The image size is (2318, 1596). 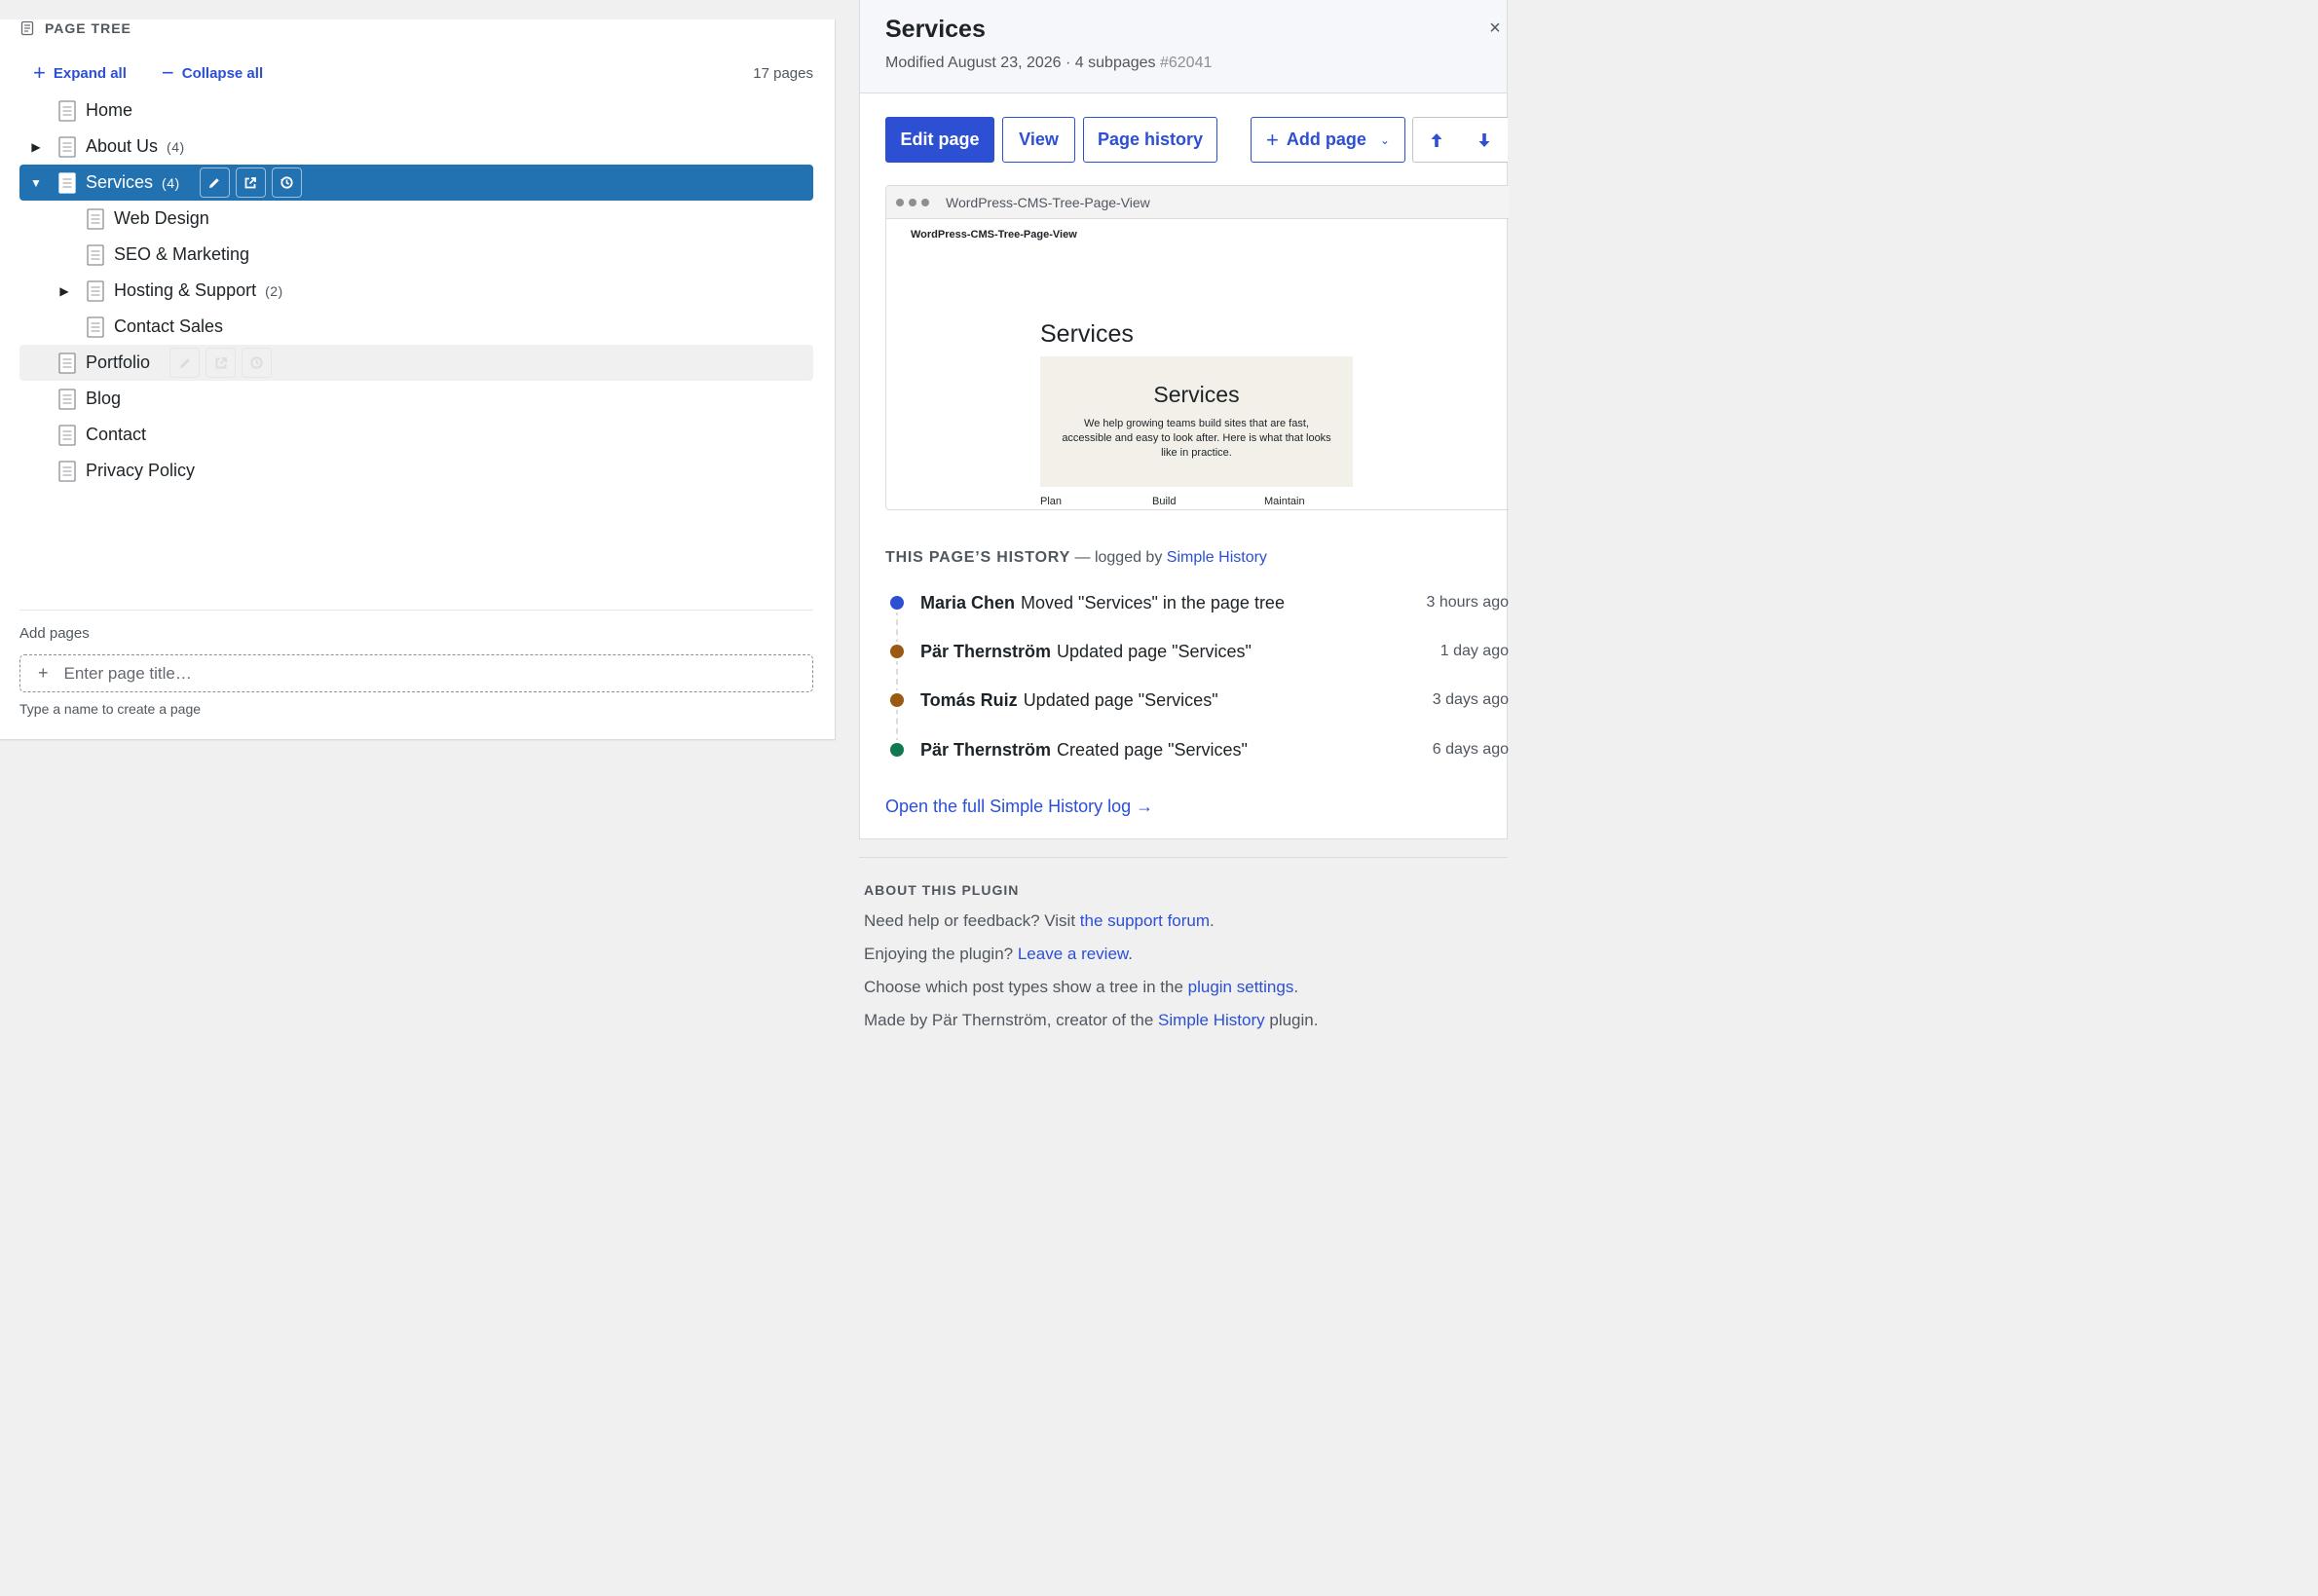 What do you see at coordinates (1436, 140) in the screenshot?
I see `arrow-up-icon` at bounding box center [1436, 140].